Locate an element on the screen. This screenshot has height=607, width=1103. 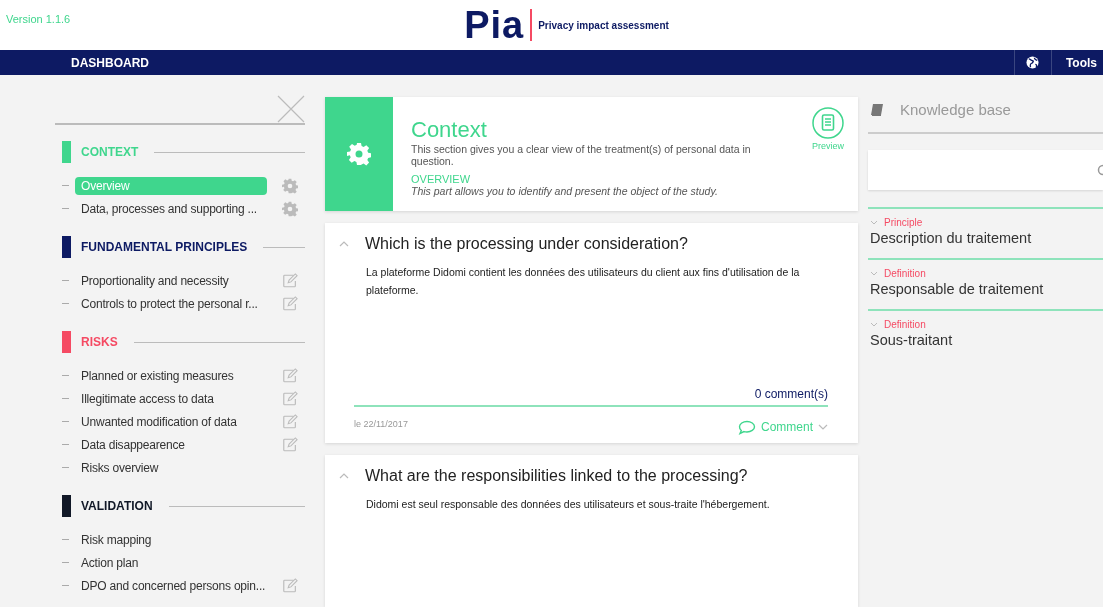
sidebar-item: Proportionality and necessity is located at coordinates (171, 280).